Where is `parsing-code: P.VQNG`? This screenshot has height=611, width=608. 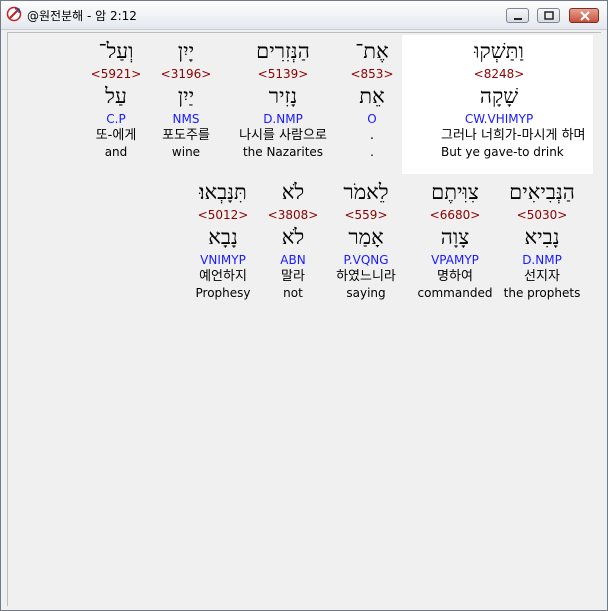
parsing-code: P.VQNG is located at coordinates (366, 260).